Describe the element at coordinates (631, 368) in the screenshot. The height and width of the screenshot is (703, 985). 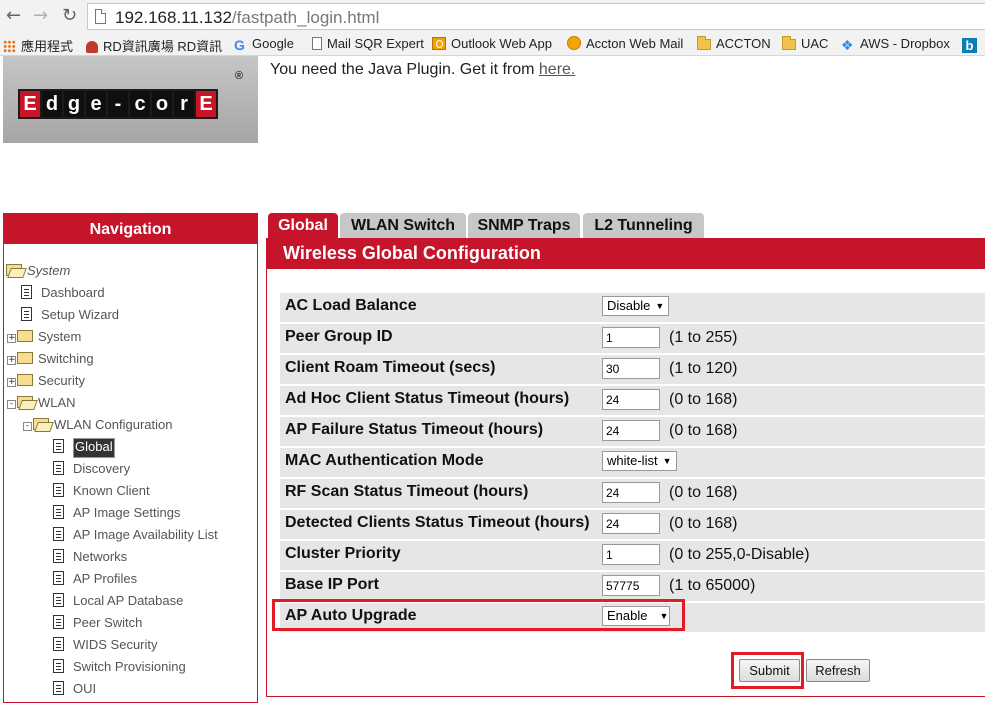
I see `client-roam-timeout-input` at that location.